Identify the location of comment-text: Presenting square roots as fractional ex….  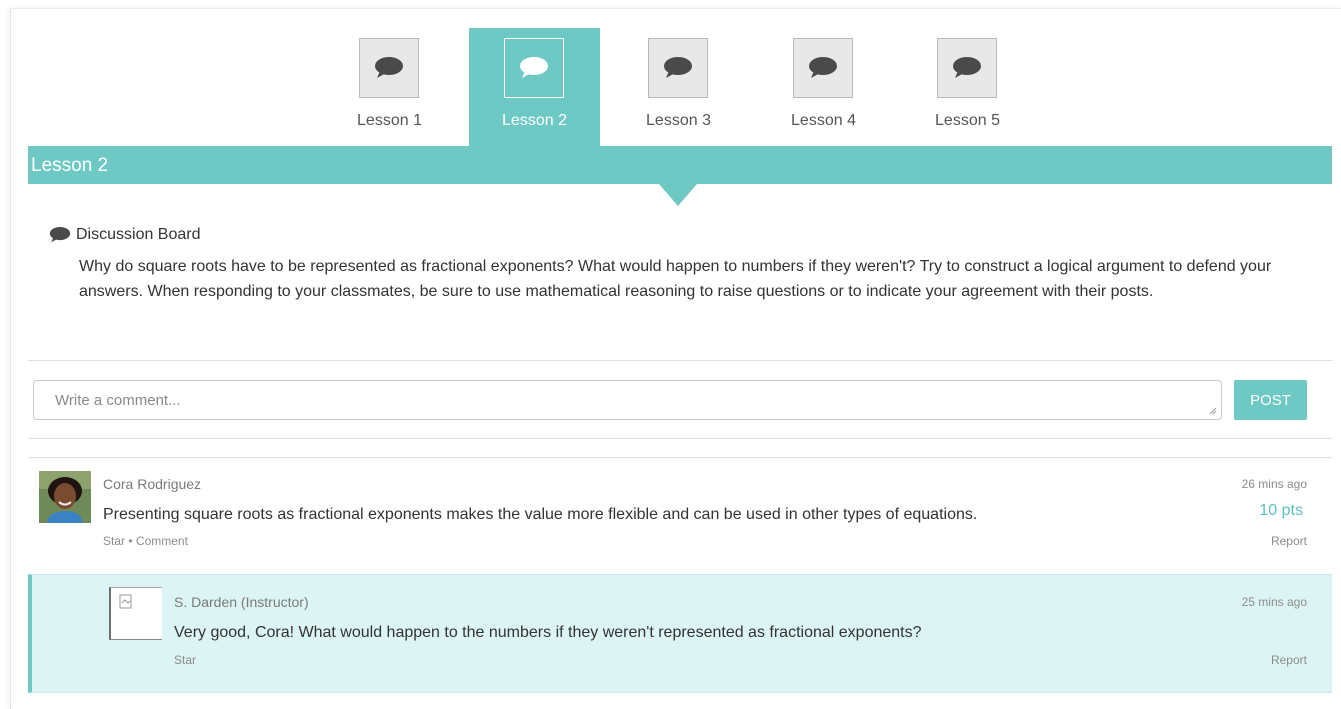
(540, 514).